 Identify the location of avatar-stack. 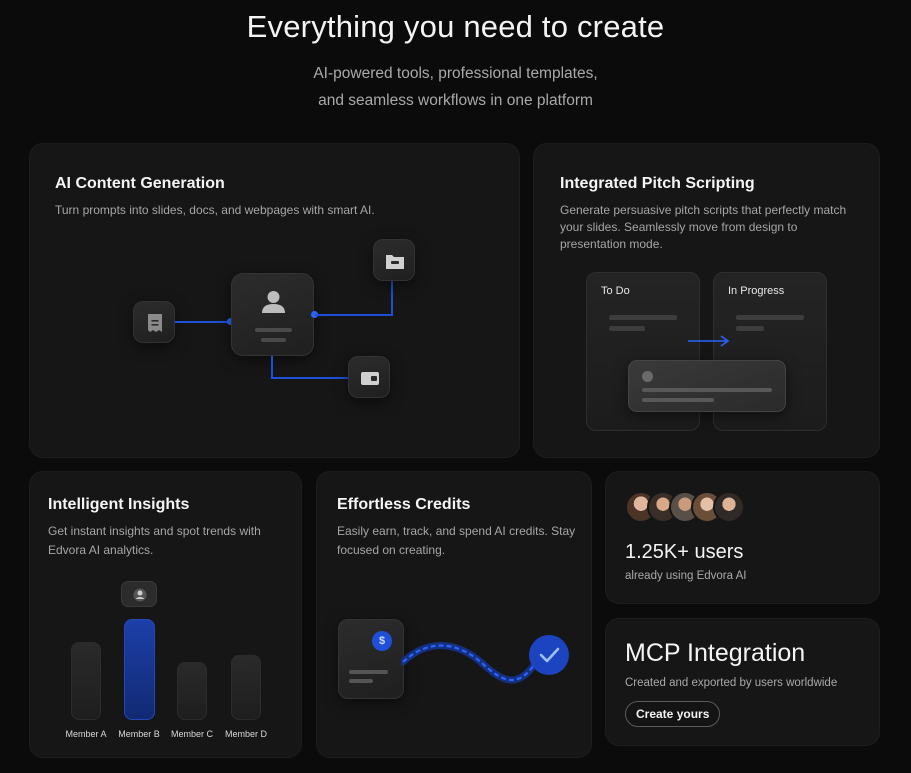
(685, 509).